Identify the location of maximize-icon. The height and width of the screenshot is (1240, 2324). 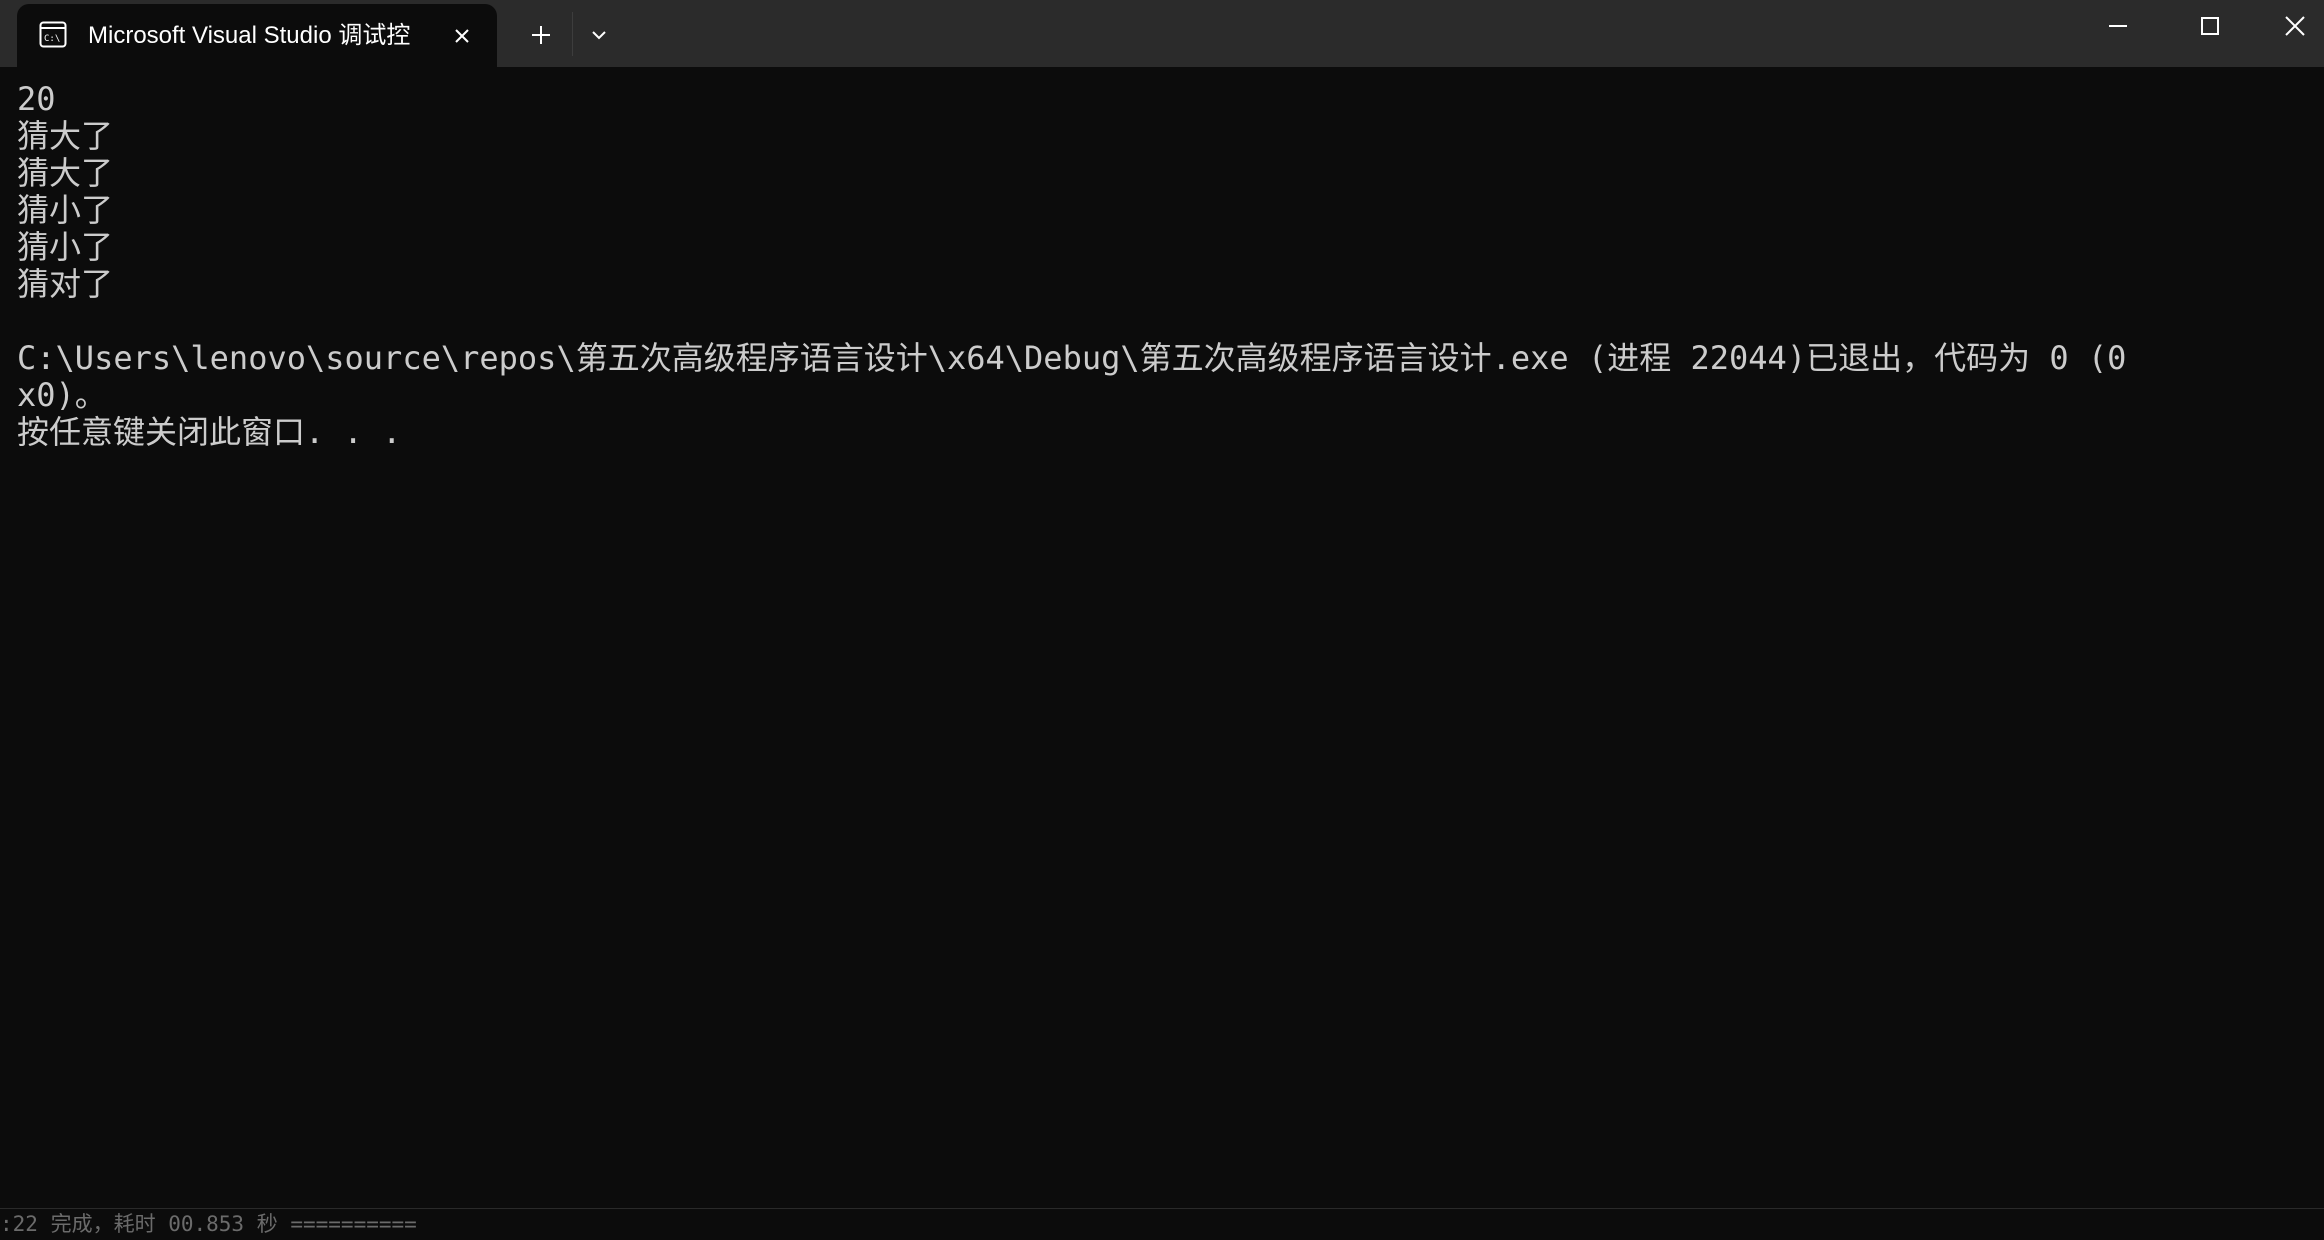
(2210, 26).